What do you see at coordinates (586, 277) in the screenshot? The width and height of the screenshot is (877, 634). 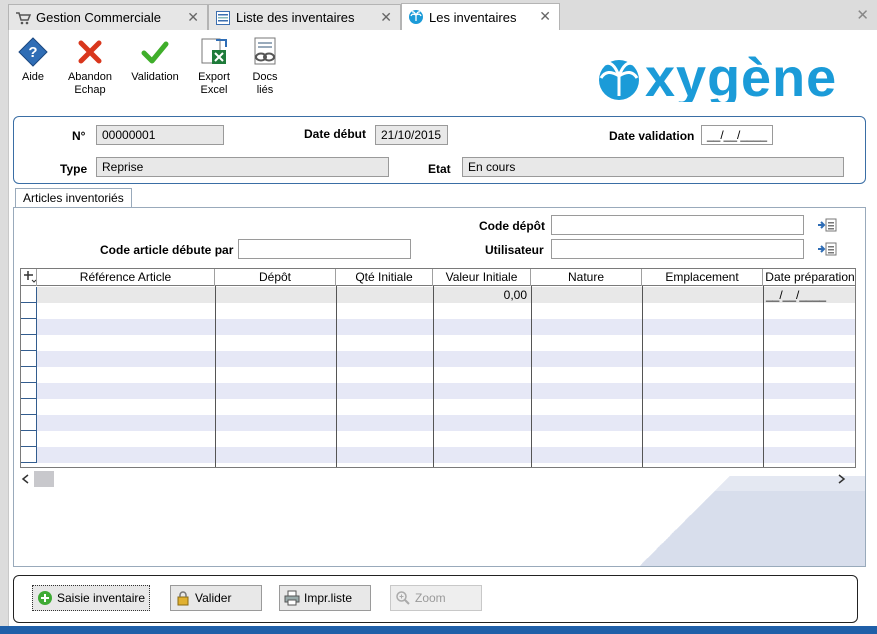 I see `col-nature: Nature` at bounding box center [586, 277].